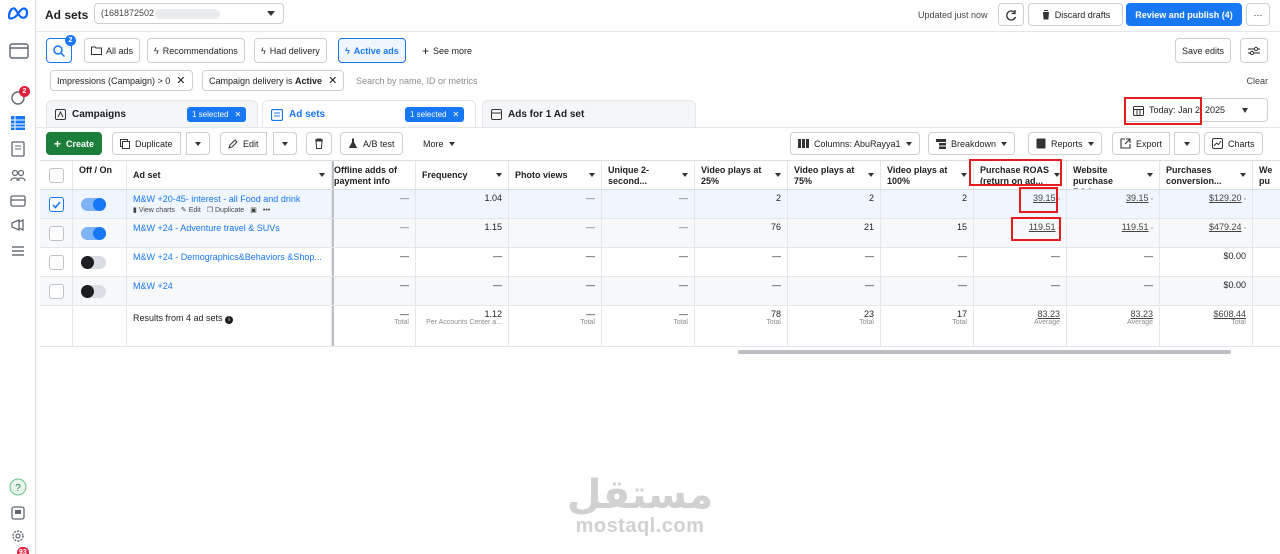  I want to click on save-edits-button: Save edits, so click(1203, 50).